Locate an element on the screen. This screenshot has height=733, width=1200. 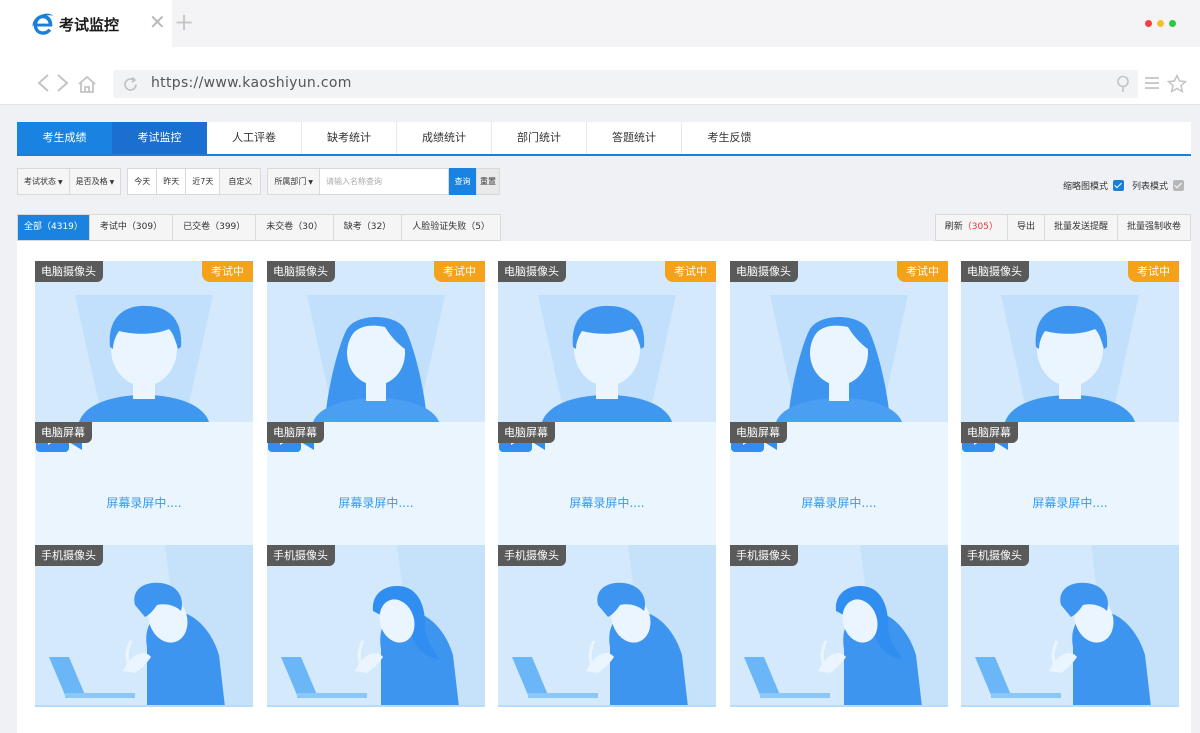
window-dot-red is located at coordinates (1148, 23).